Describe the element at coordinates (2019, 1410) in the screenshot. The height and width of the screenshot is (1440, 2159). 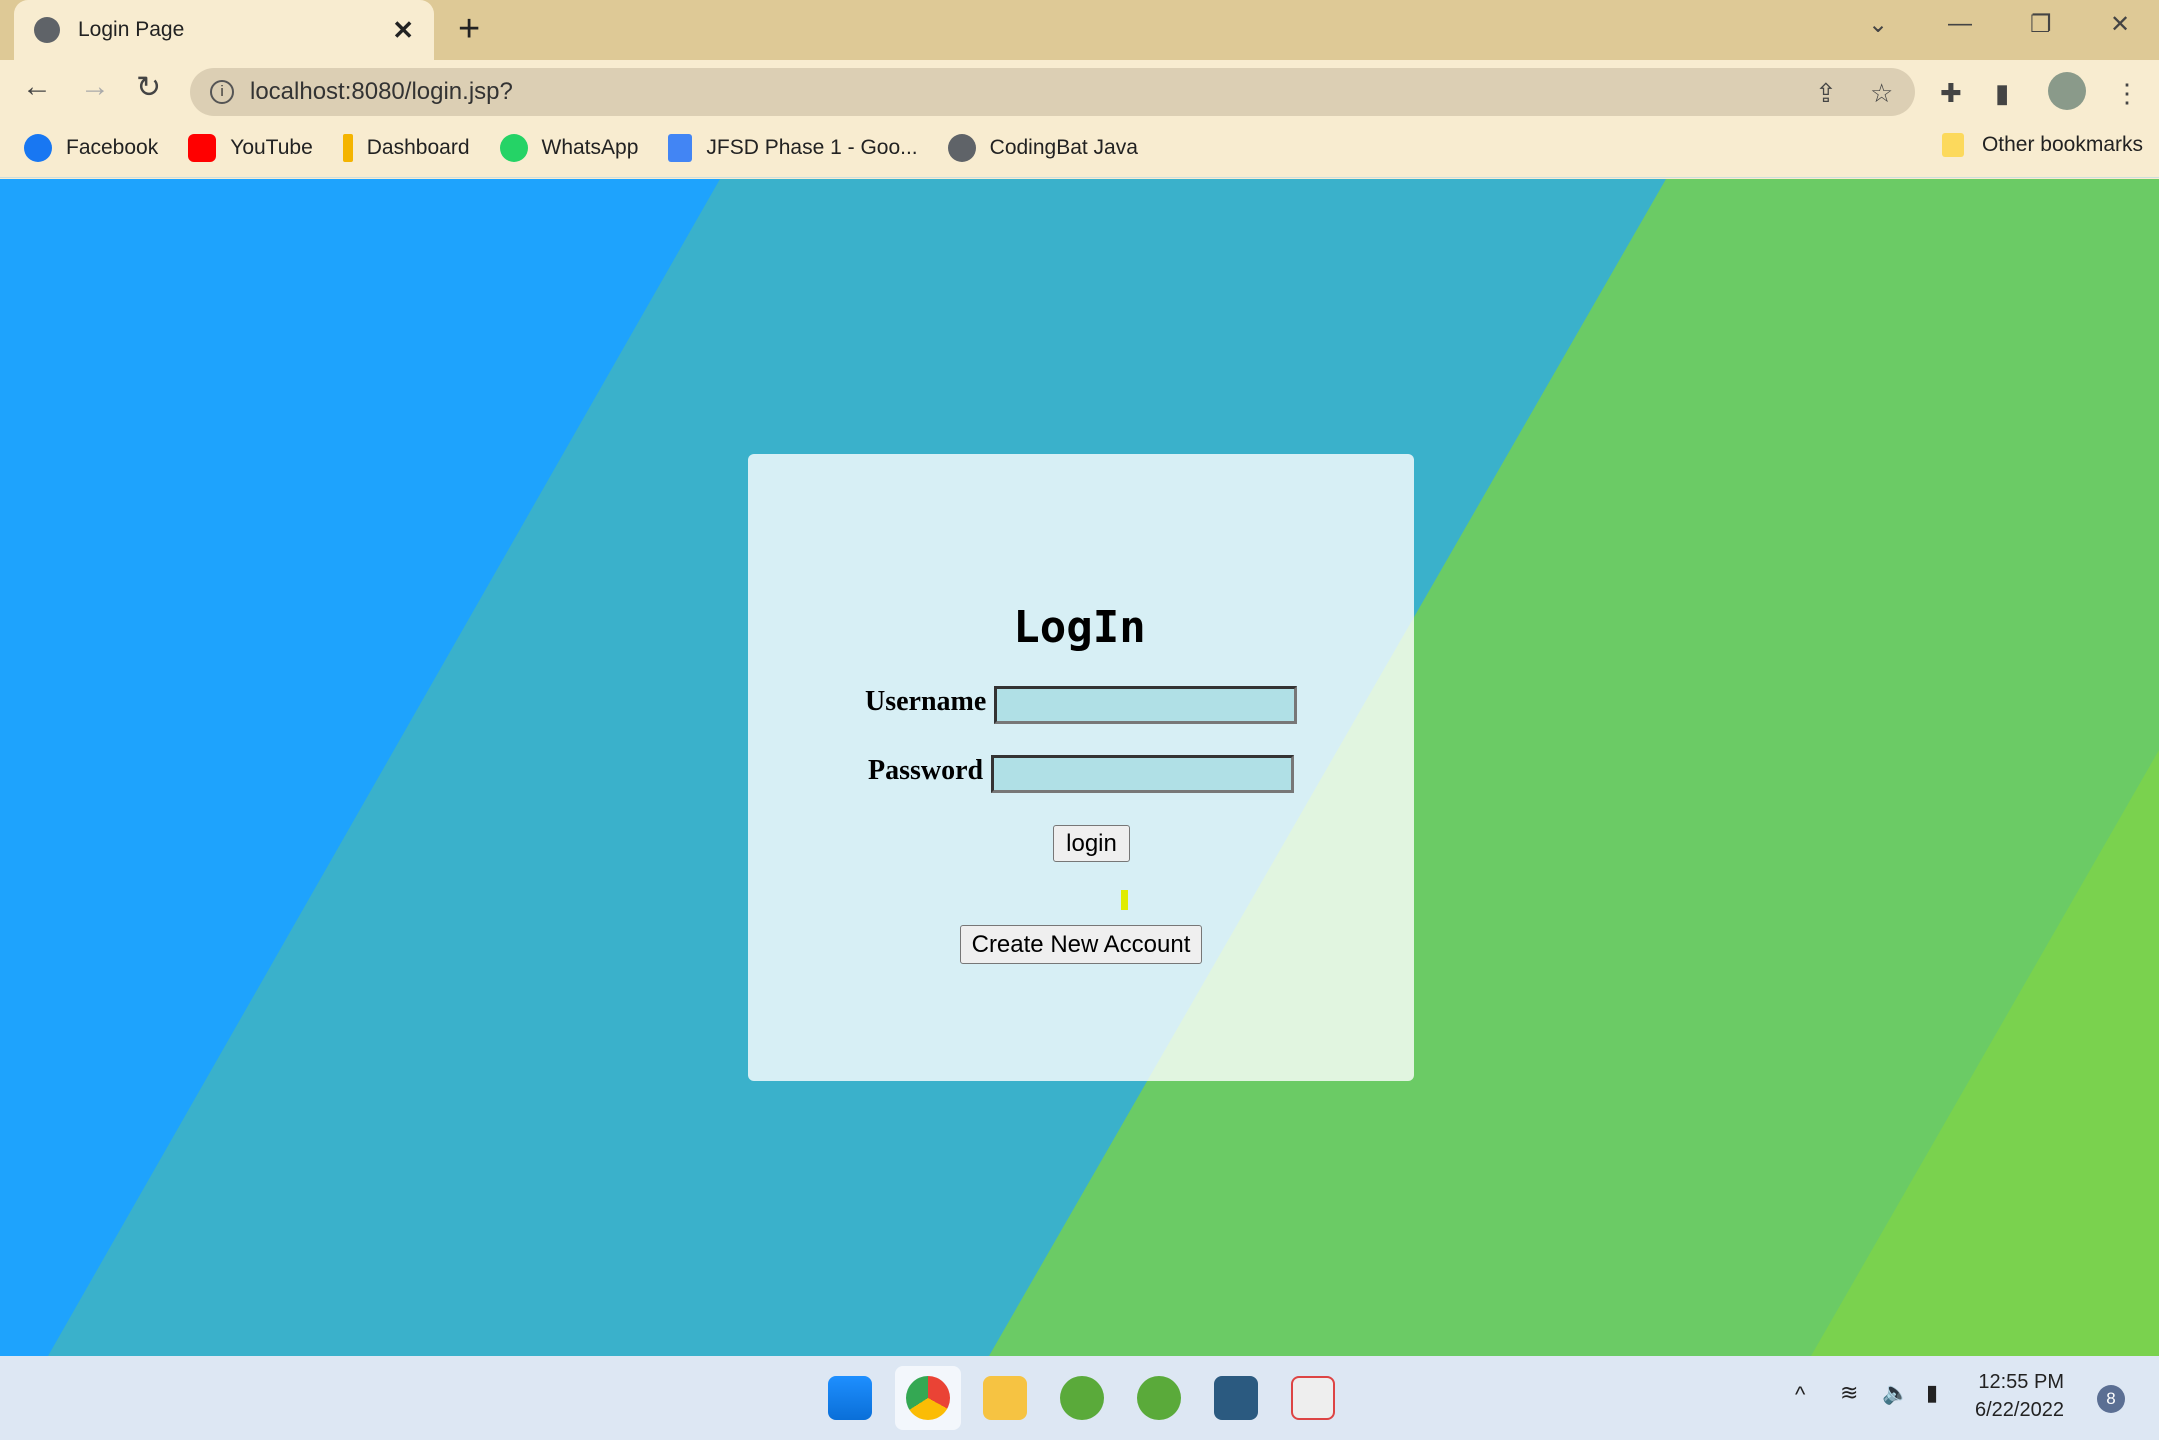
I see `date: 6/22/2022` at that location.